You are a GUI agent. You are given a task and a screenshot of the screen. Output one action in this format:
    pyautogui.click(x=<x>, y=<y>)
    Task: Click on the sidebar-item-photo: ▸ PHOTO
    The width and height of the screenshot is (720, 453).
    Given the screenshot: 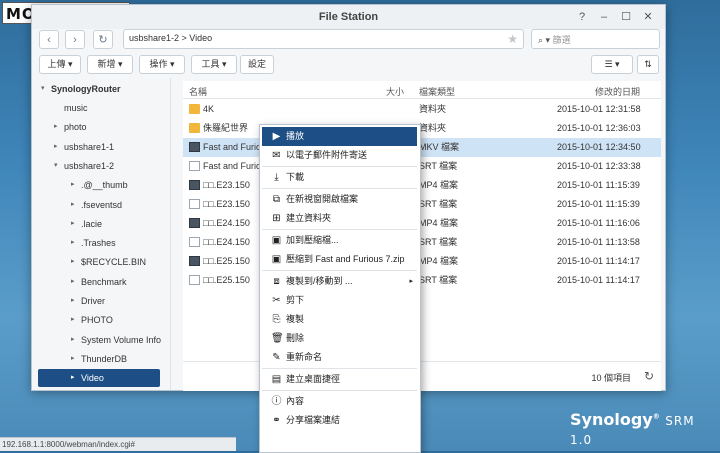 What is the action you would take?
    pyautogui.click(x=101, y=320)
    